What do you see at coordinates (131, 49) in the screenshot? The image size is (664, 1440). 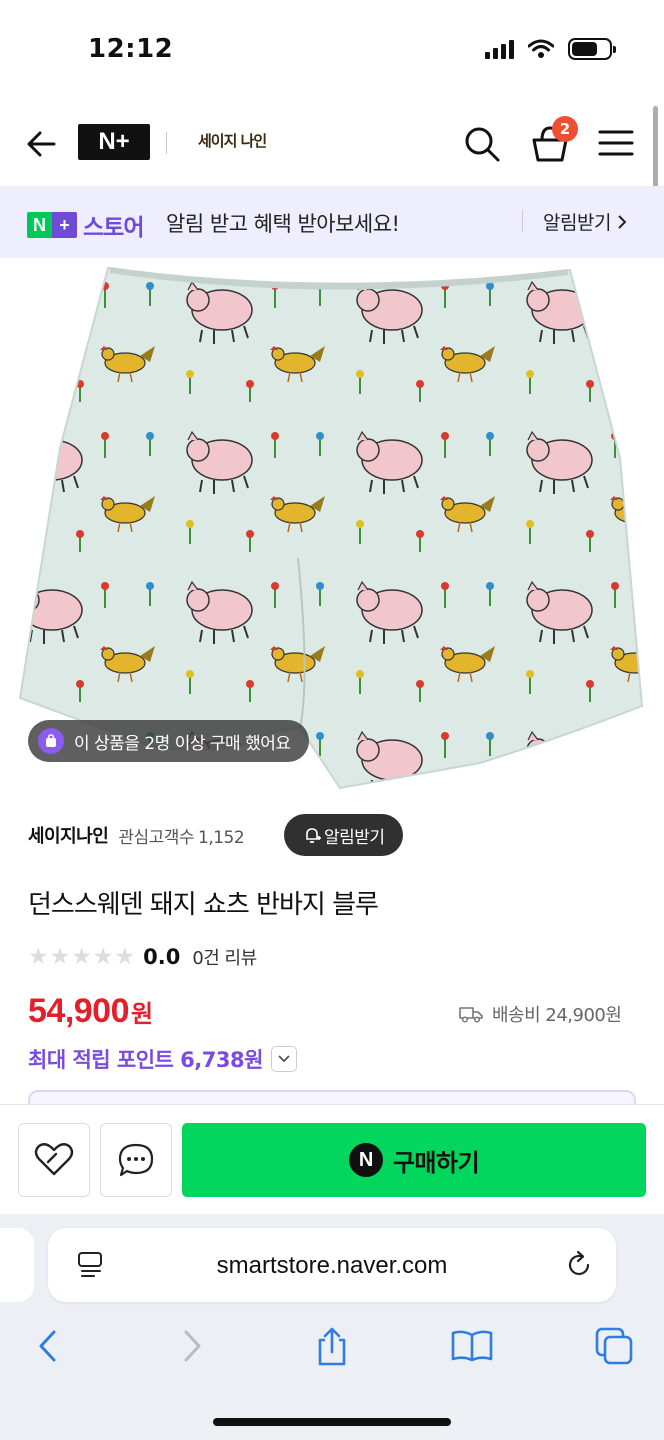 I see `status-time: 12:12` at bounding box center [131, 49].